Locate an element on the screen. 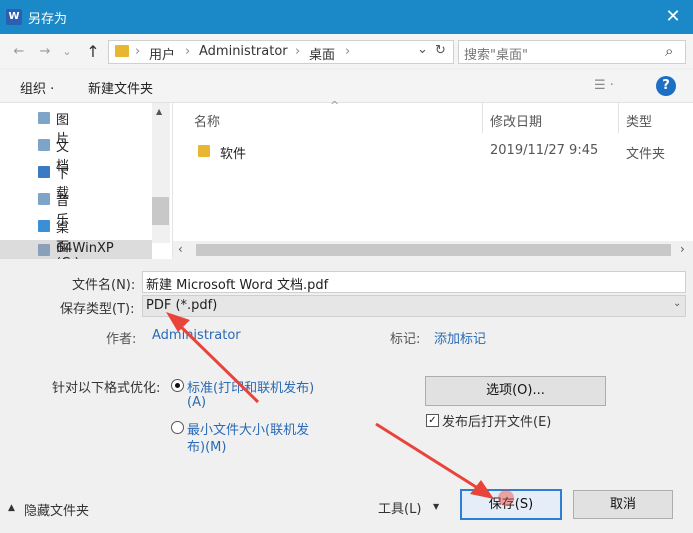 The height and width of the screenshot is (533, 693). documents-icon is located at coordinates (44, 145).